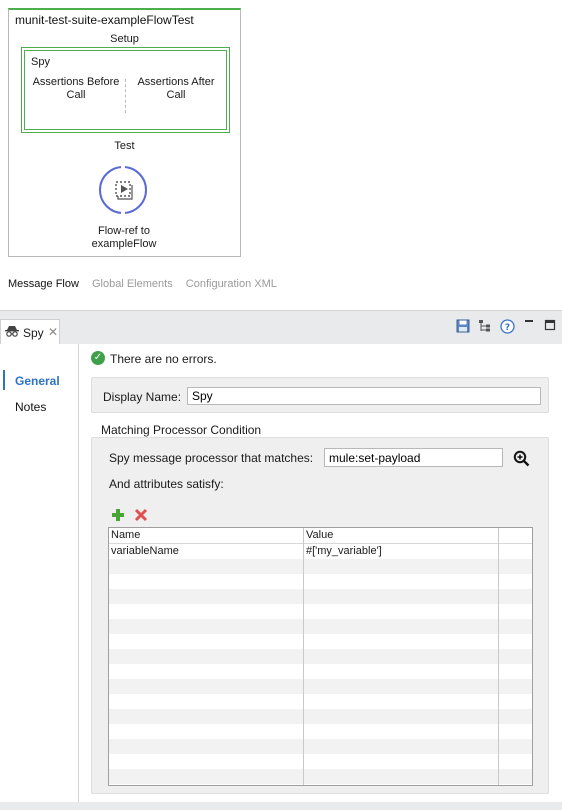 Image resolution: width=562 pixels, height=810 pixels. I want to click on spy-icon, so click(12, 332).